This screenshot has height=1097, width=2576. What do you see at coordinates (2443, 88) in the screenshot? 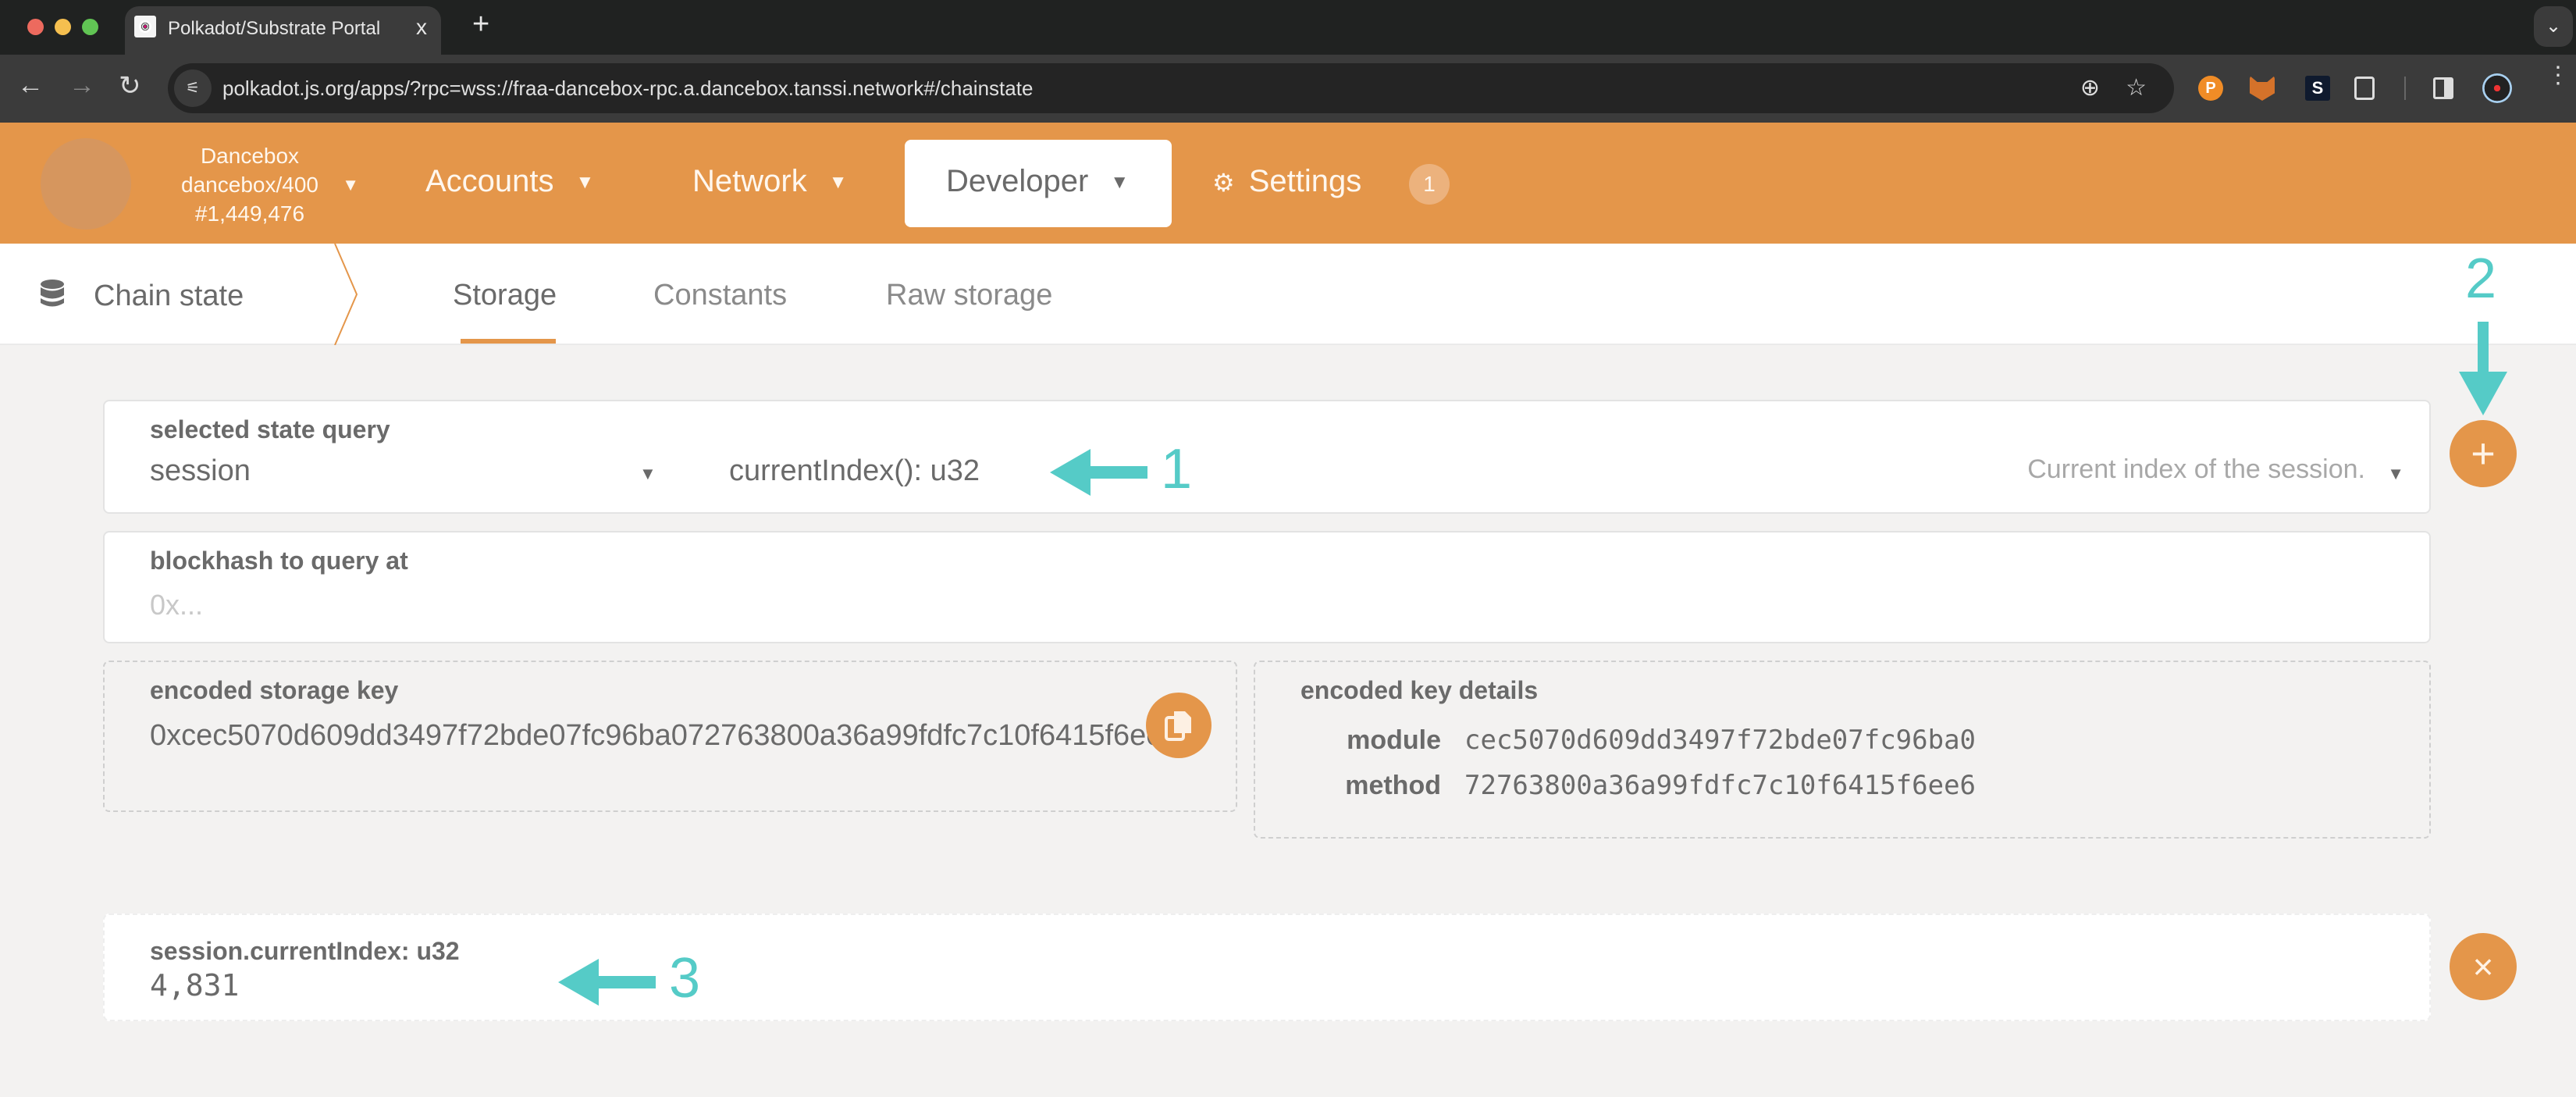
I see `side-panel-icon` at bounding box center [2443, 88].